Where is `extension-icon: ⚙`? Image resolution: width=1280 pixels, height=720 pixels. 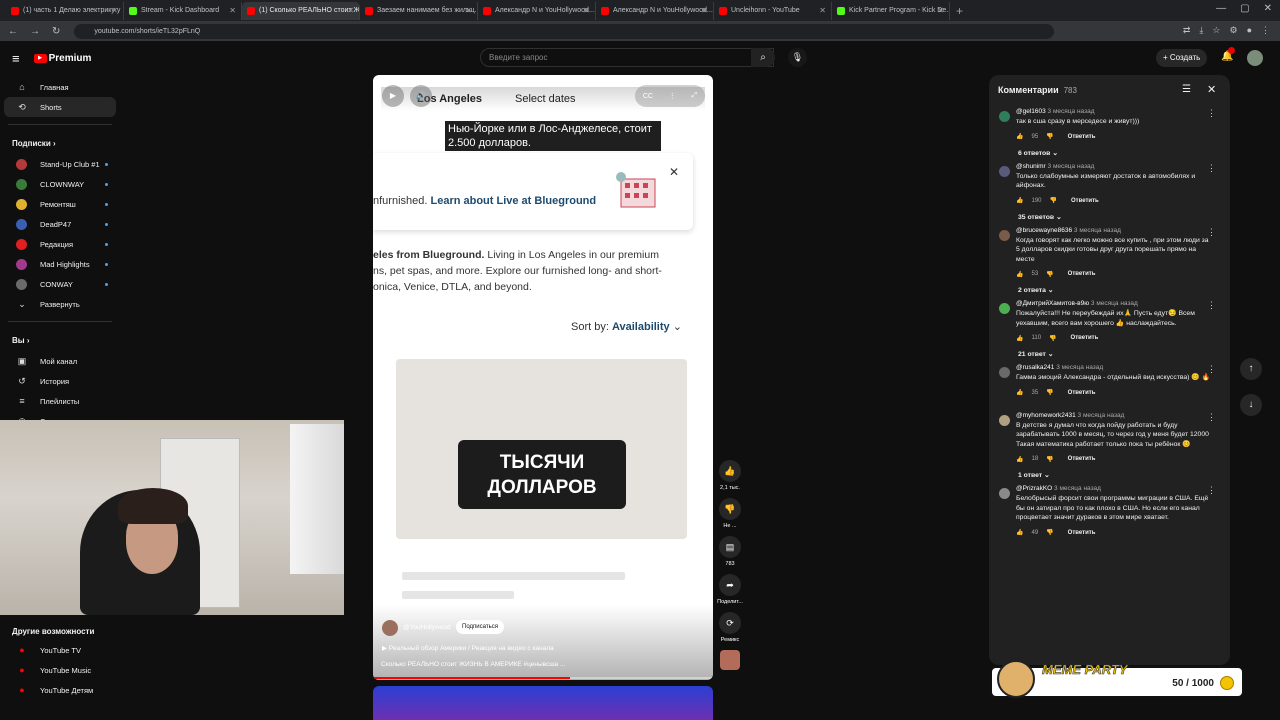 extension-icon: ⚙ is located at coordinates (1233, 30).